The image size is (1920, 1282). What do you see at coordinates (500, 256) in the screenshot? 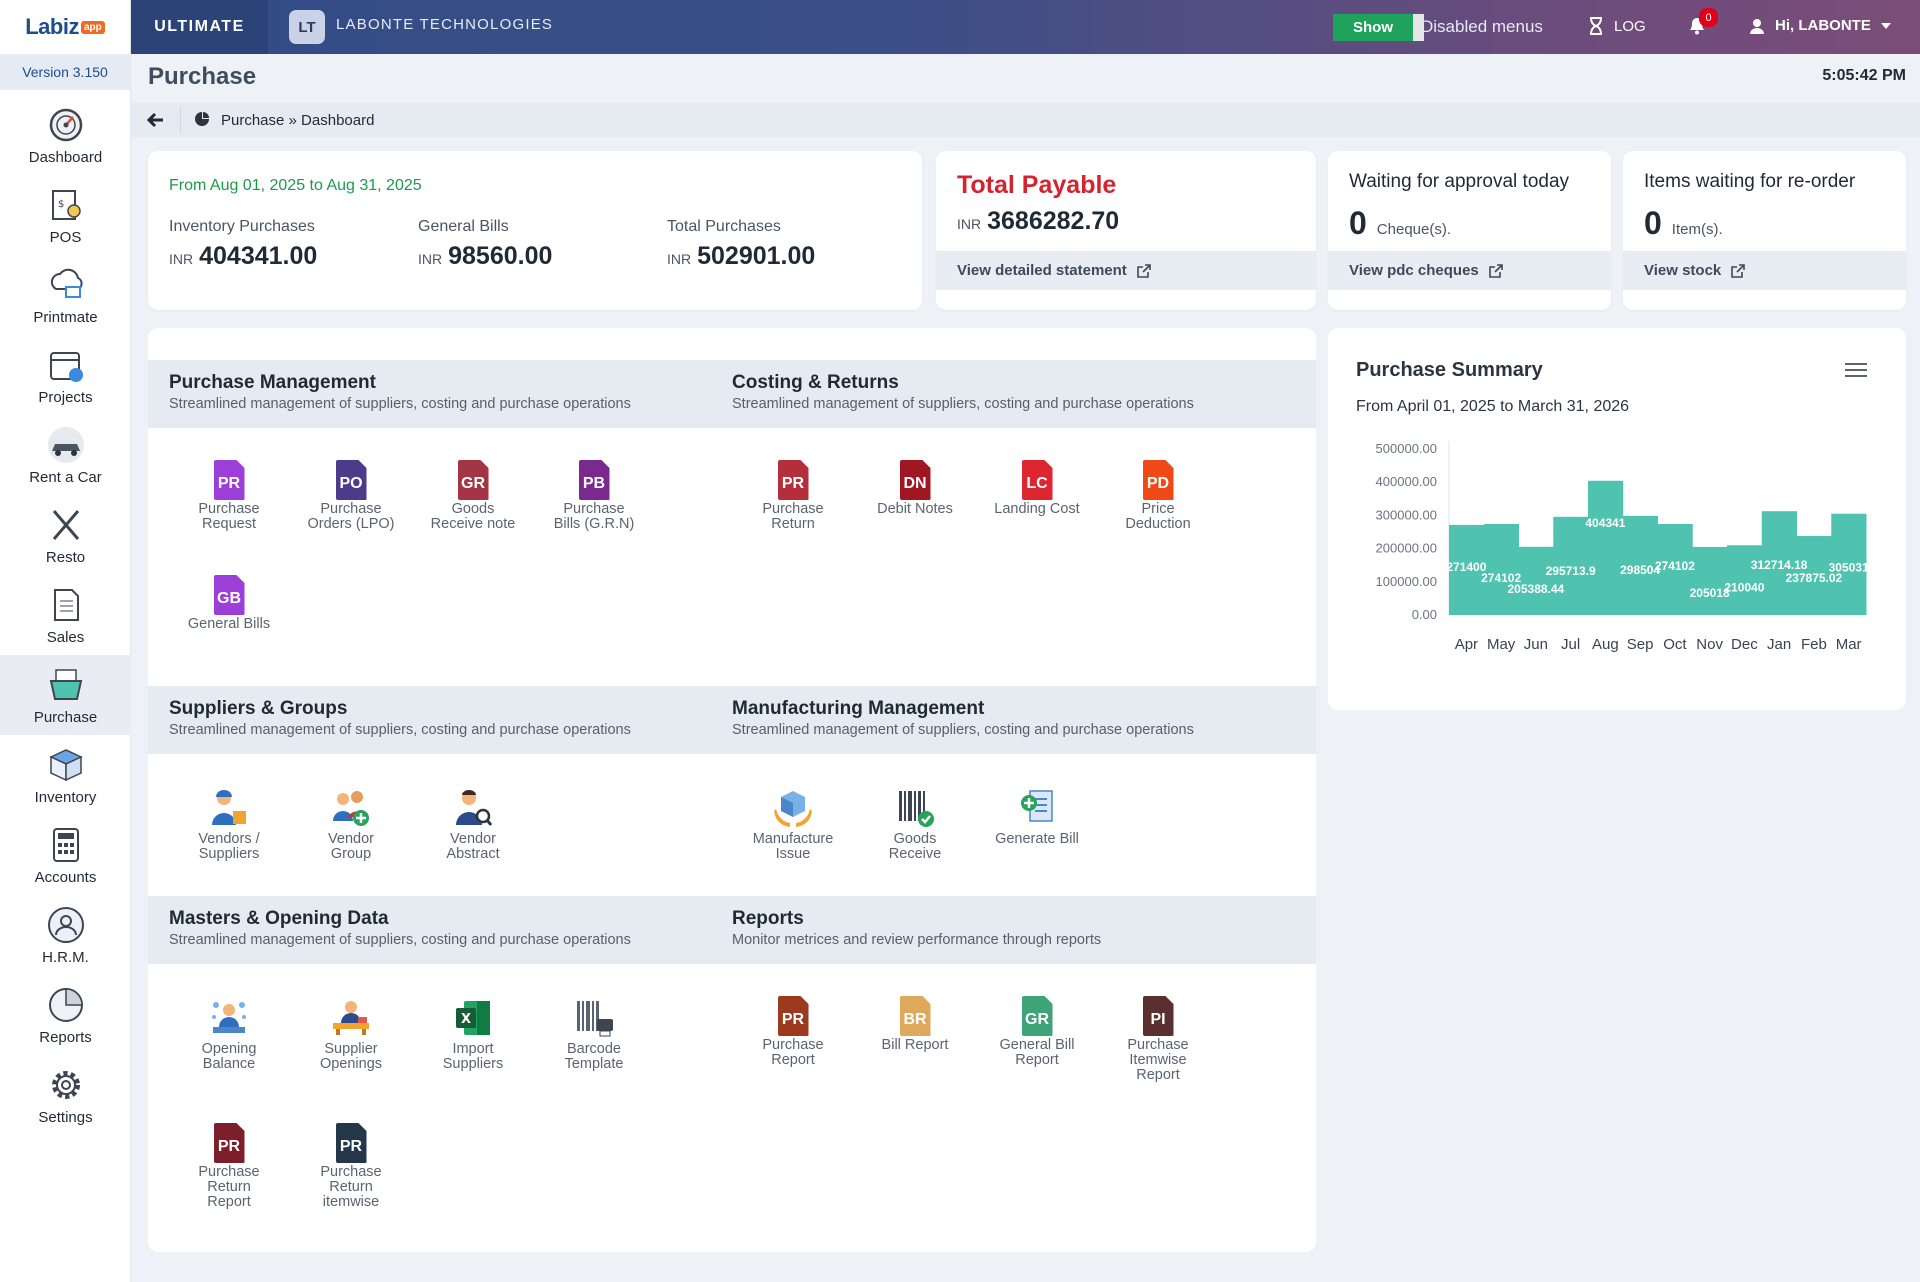
I see `stat-value: 98560.00` at bounding box center [500, 256].